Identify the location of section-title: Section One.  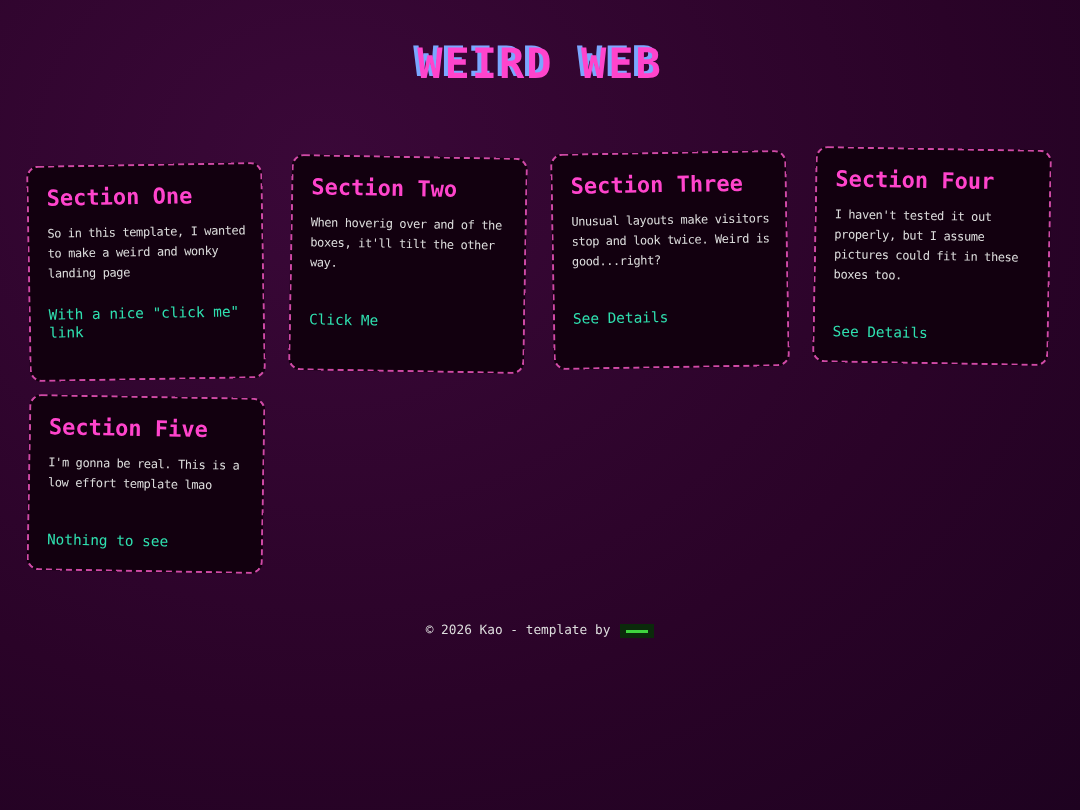
(120, 198).